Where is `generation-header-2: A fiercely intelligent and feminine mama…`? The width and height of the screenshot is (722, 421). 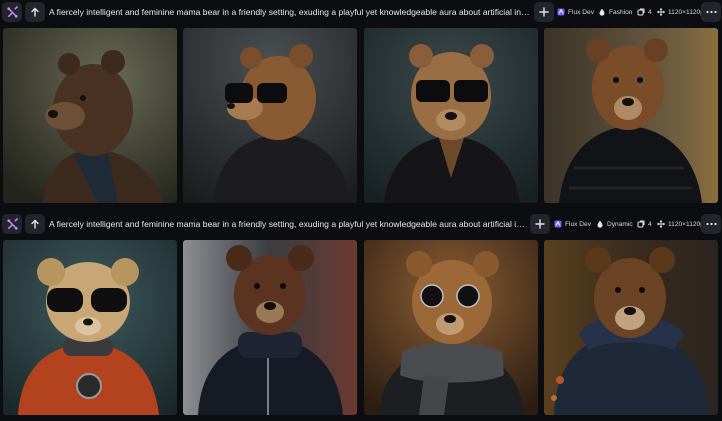 generation-header-2: A fiercely intelligent and feminine mama… is located at coordinates (361, 224).